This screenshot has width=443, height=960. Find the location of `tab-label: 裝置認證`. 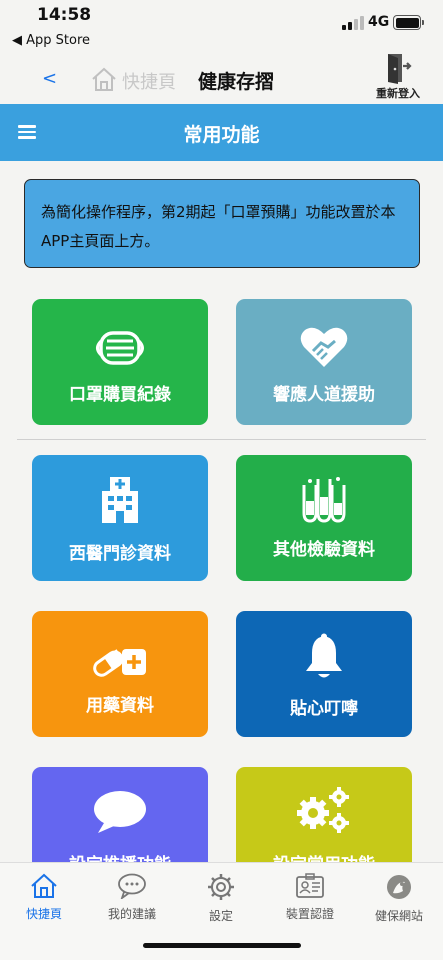

tab-label: 裝置認證 is located at coordinates (309, 914).